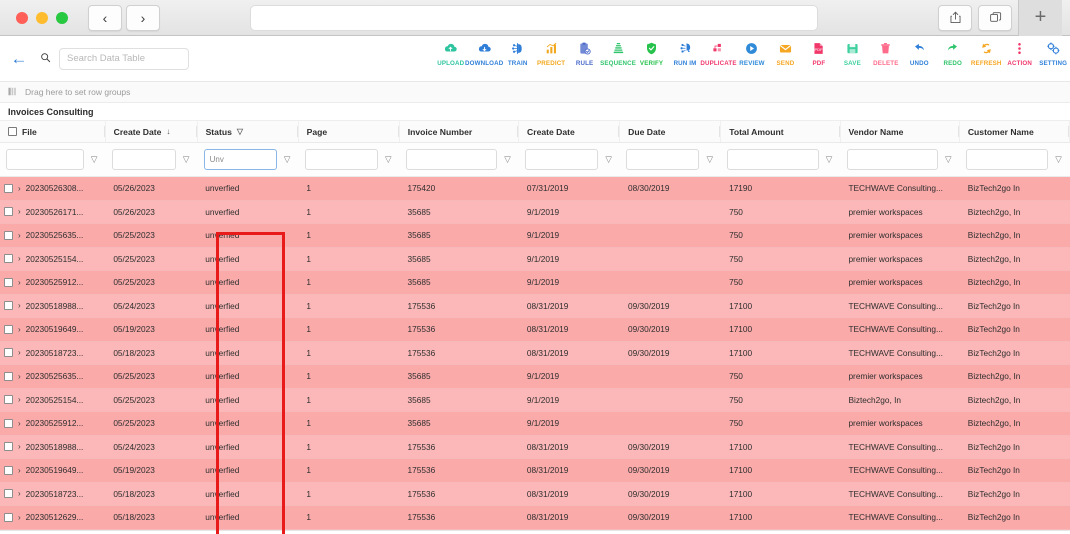 This screenshot has height=534, width=1070. Describe the element at coordinates (484, 53) in the screenshot. I see `toolbar-button-download: DOWNLOAD` at that location.